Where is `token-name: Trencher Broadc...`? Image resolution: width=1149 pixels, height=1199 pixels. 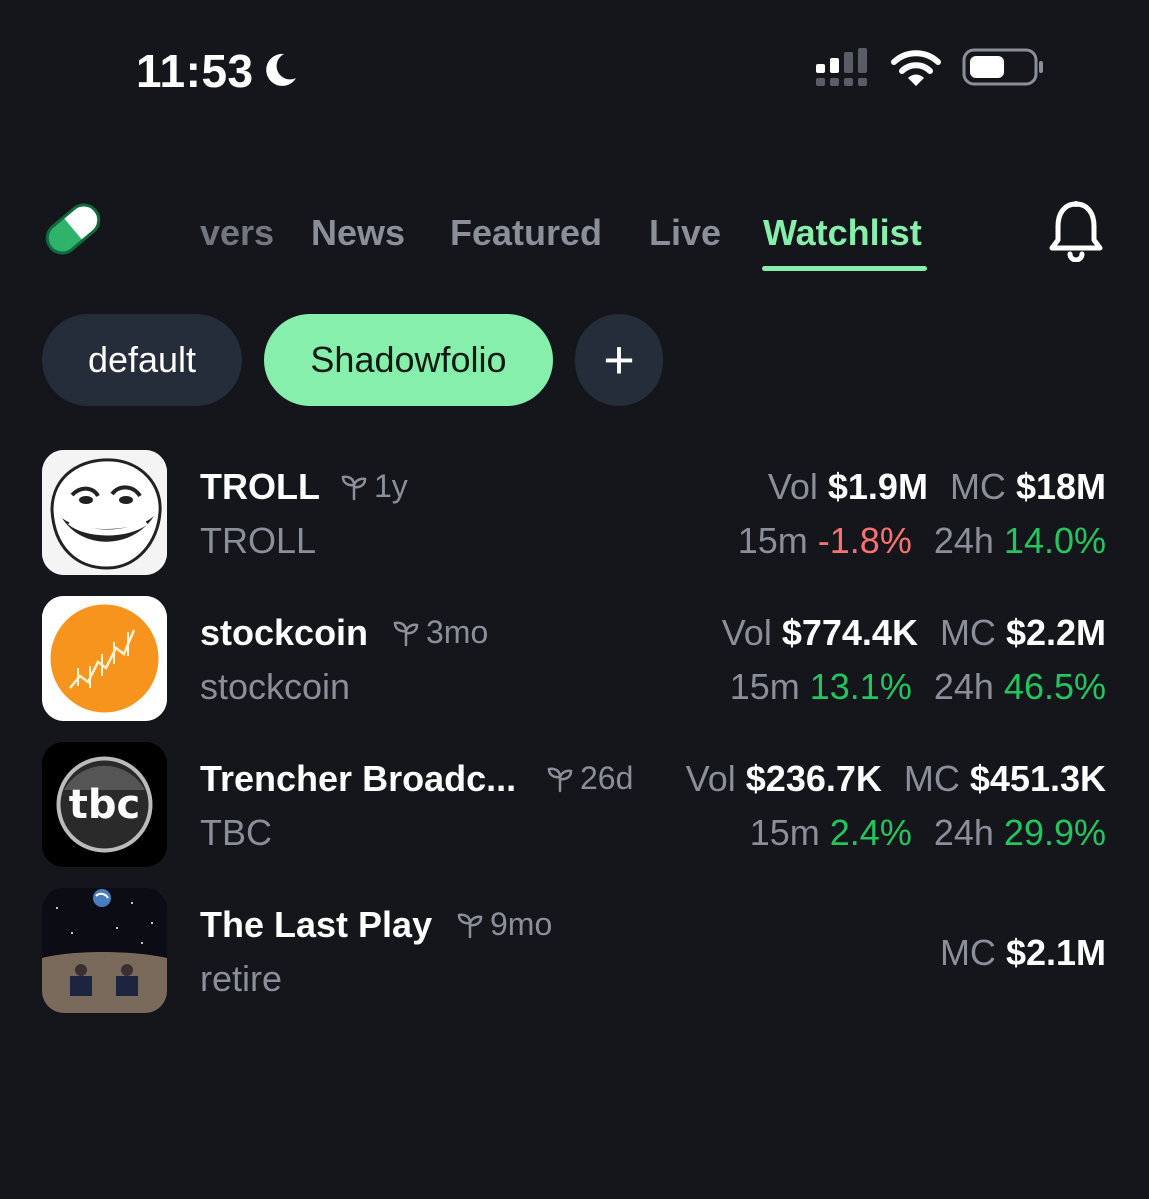 token-name: Trencher Broadc... is located at coordinates (358, 778).